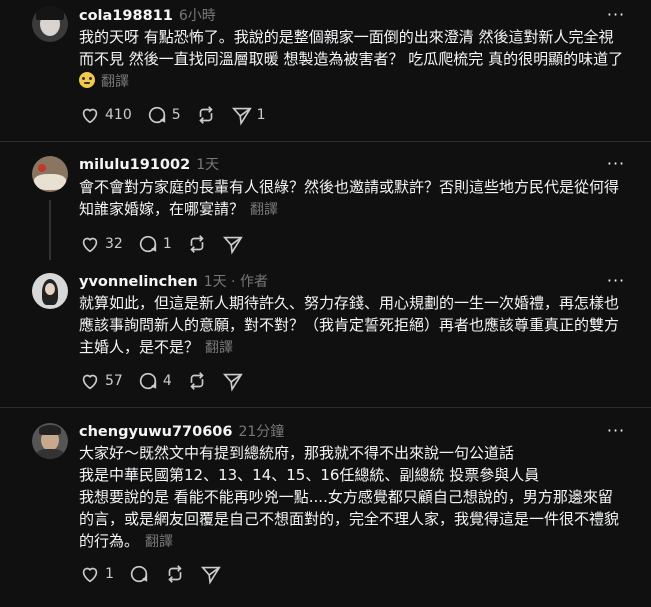 This screenshot has height=607, width=651. What do you see at coordinates (349, 519) in the screenshot?
I see `comment-line: 的言，或是網友回覆是自己不想面對的，完全不理人家，我覺得這是一件很不禮貌` at bounding box center [349, 519].